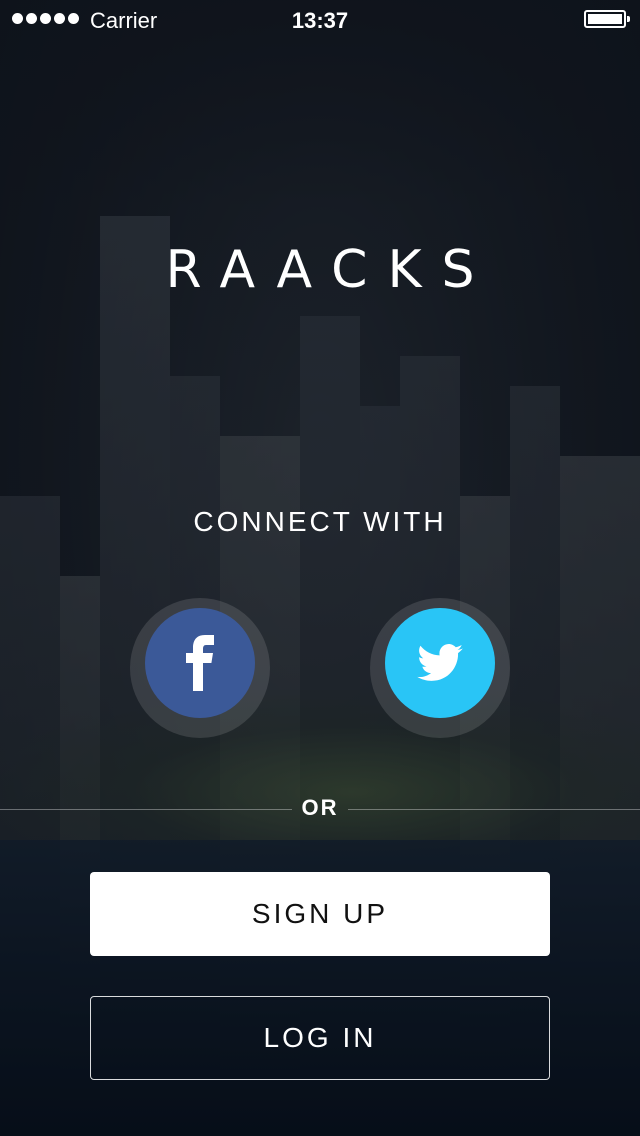  I want to click on log-in-button: LOG IN, so click(320, 1038).